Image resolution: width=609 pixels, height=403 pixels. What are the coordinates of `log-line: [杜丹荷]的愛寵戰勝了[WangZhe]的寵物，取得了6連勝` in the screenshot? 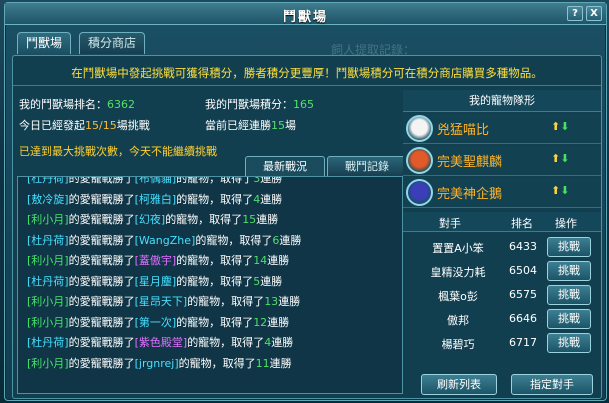 It's located at (164, 240).